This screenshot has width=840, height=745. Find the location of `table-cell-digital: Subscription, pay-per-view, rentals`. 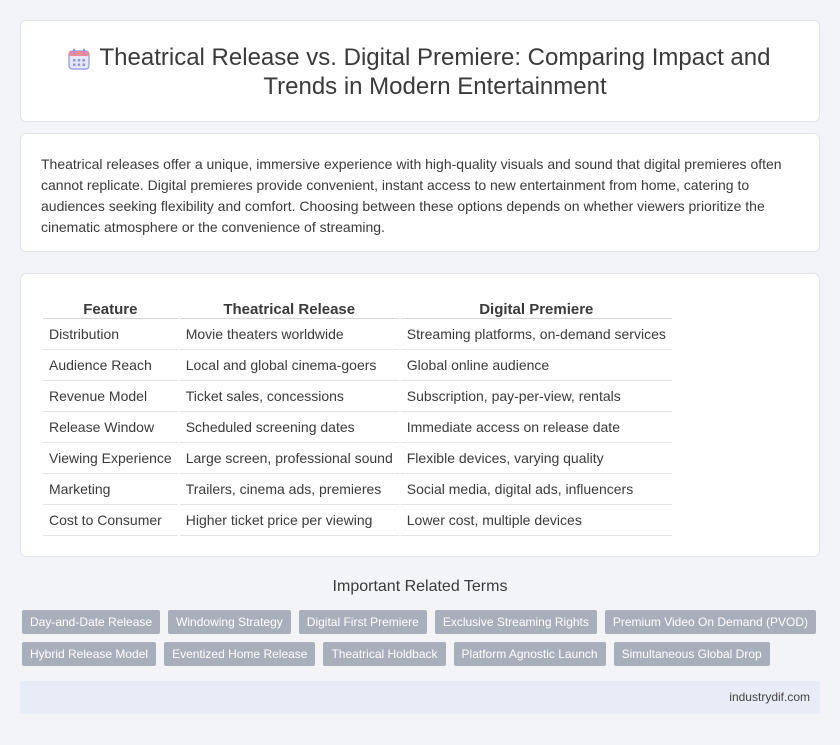

table-cell-digital: Subscription, pay-per-view, rentals is located at coordinates (536, 396).